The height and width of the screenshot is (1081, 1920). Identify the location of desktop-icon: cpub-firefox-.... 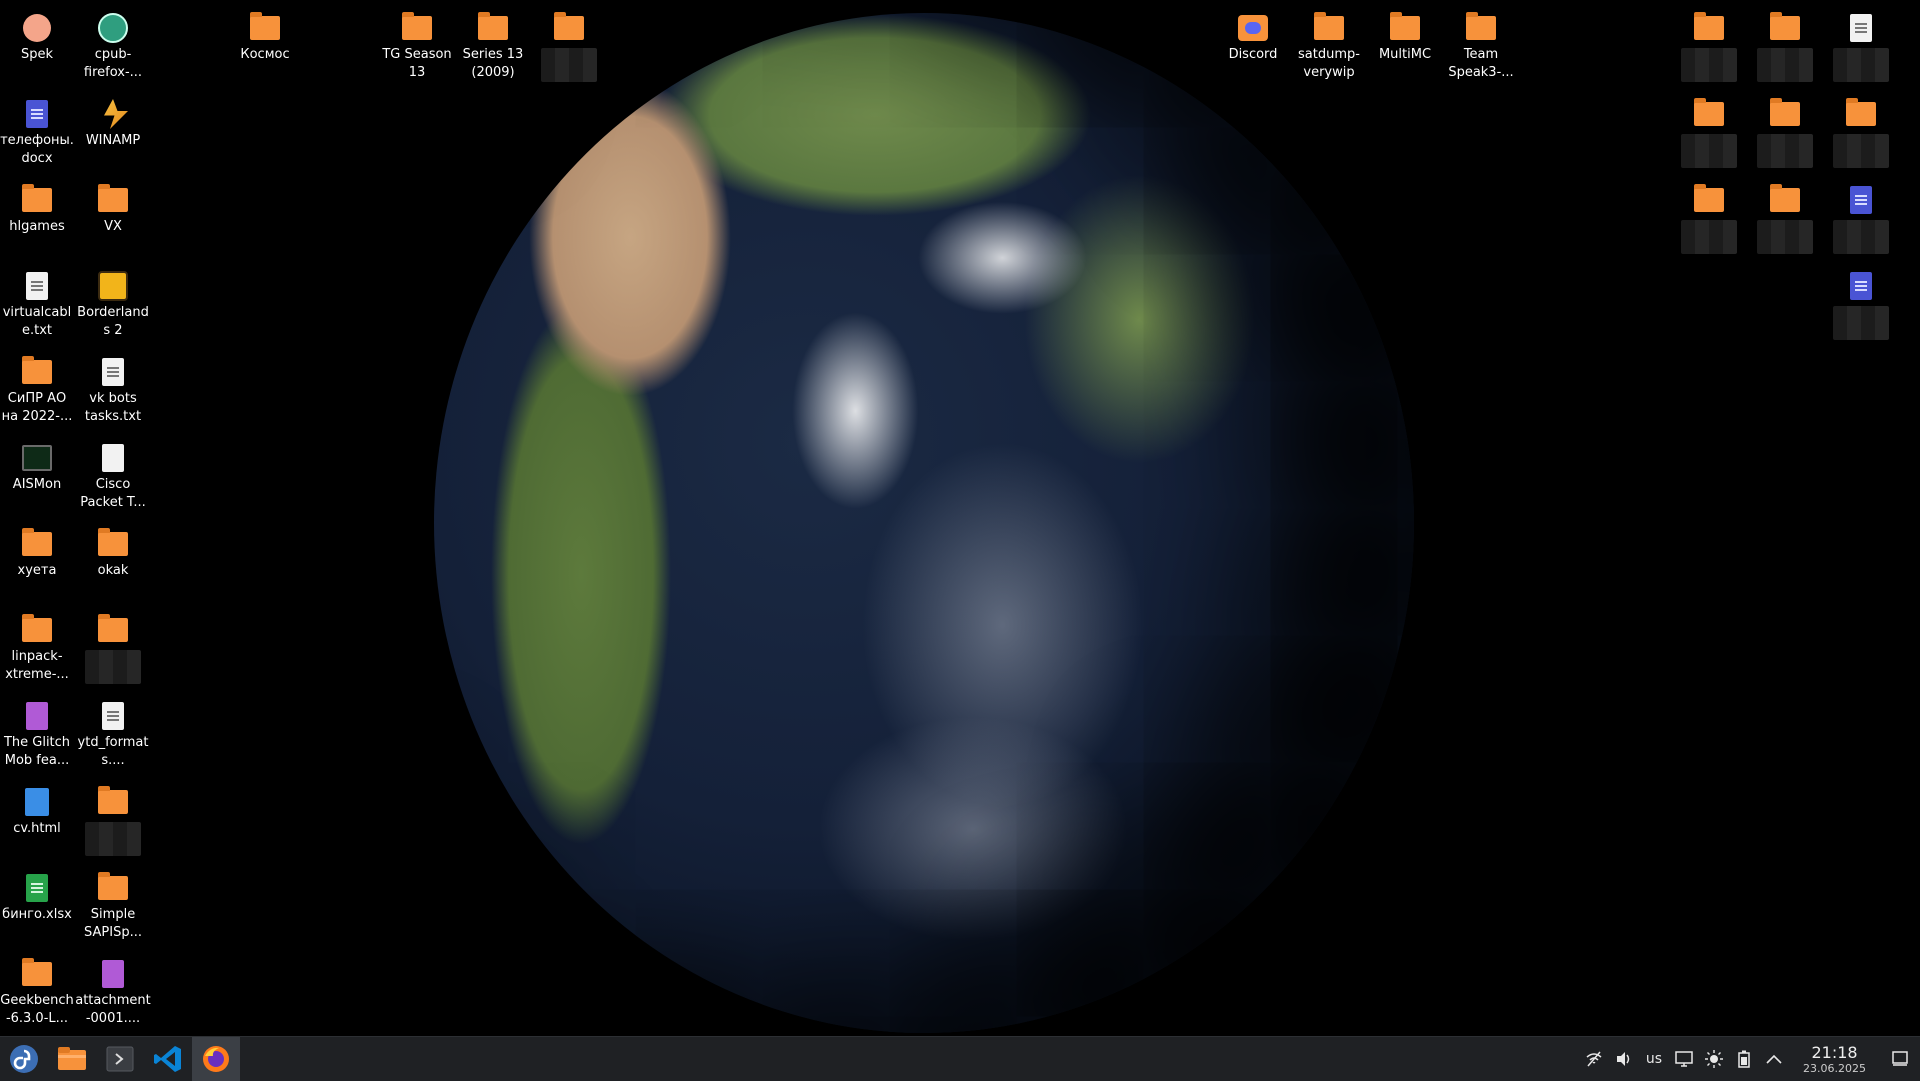
(113, 47).